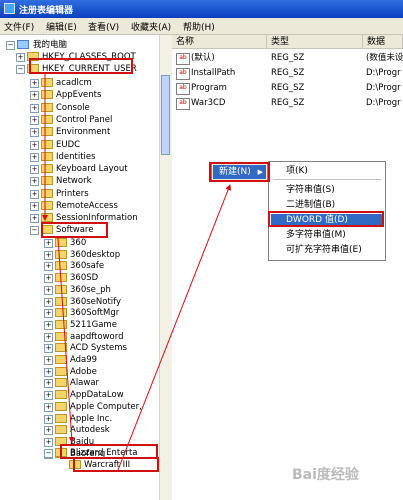  Describe the element at coordinates (77, 169) in the screenshot. I see `tree-node-hkcu-child: + Keyboard Layout` at that location.